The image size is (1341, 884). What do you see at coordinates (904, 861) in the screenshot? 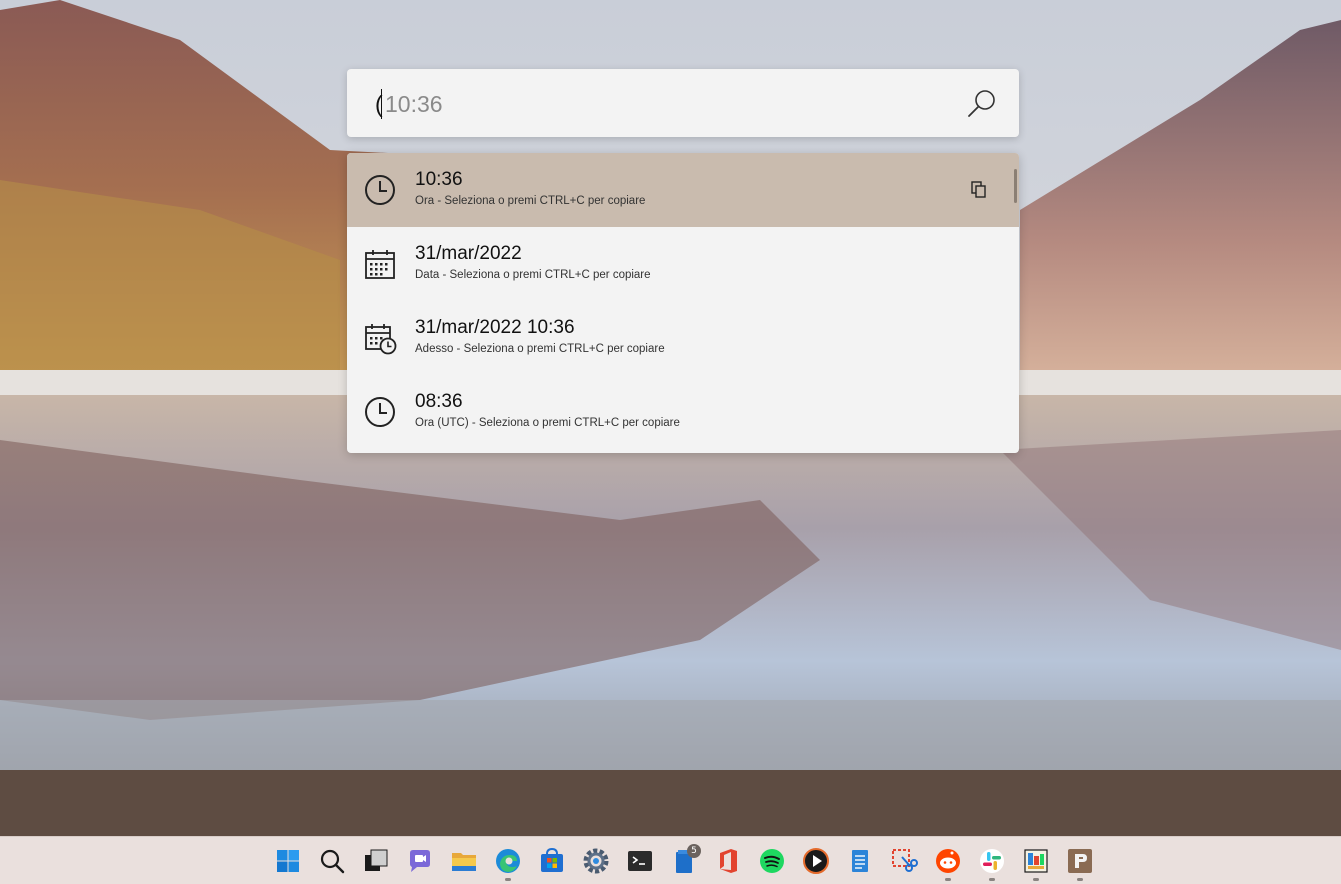
I see `snipping-tool-icon` at bounding box center [904, 861].